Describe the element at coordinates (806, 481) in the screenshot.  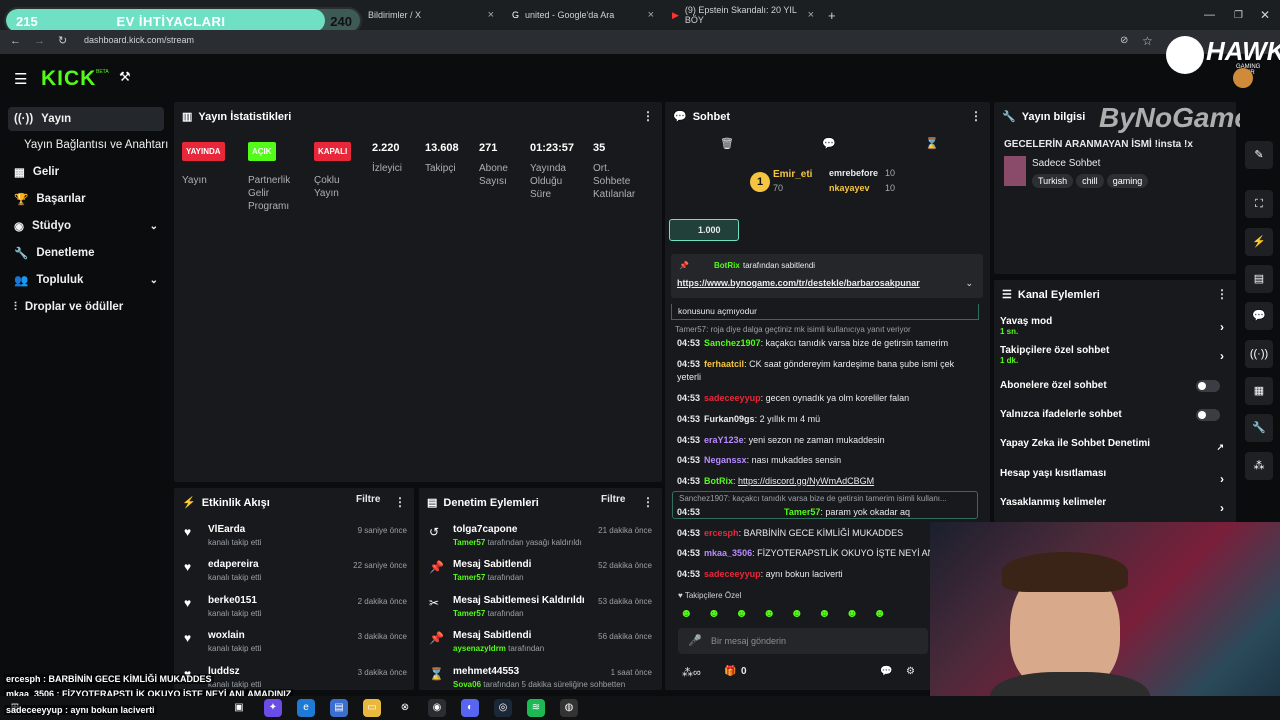
I see `msg-link: https://discord.gg/NyWmAdCBGM` at that location.